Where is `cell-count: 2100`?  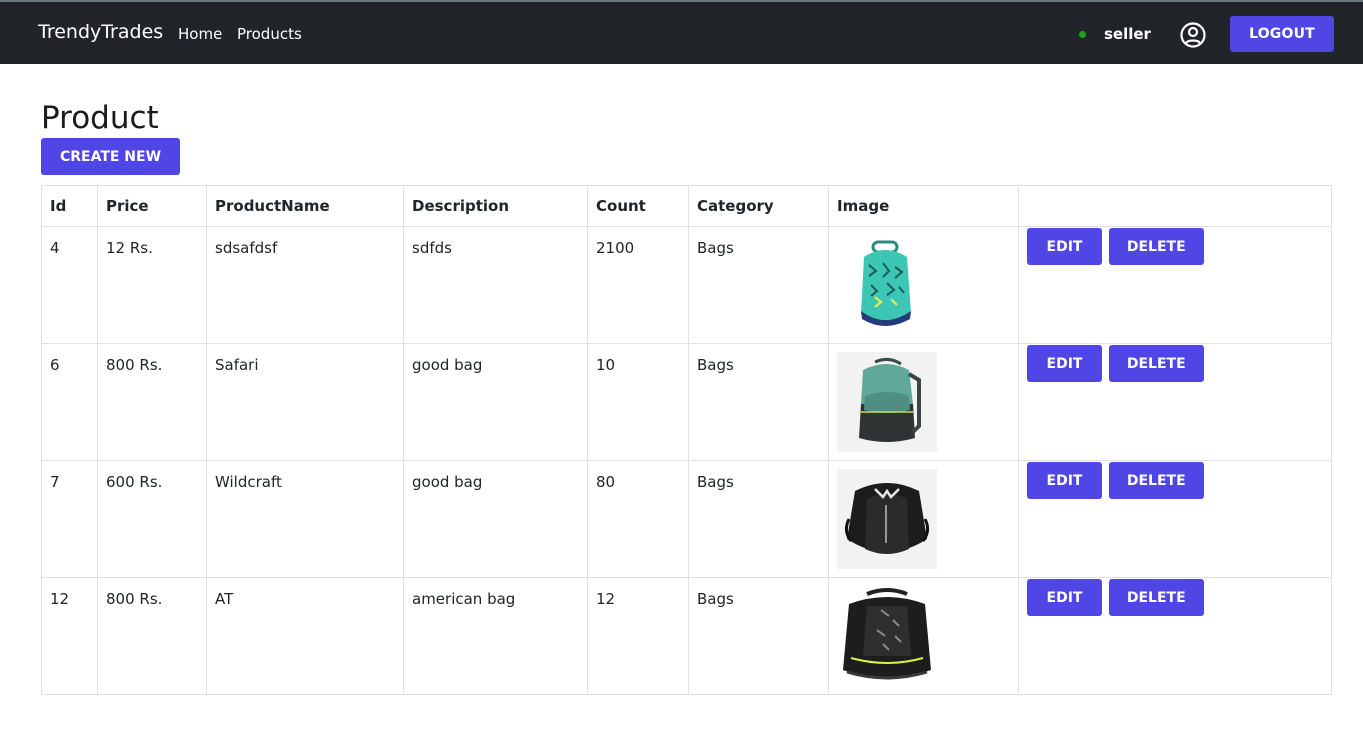
cell-count: 2100 is located at coordinates (638, 285).